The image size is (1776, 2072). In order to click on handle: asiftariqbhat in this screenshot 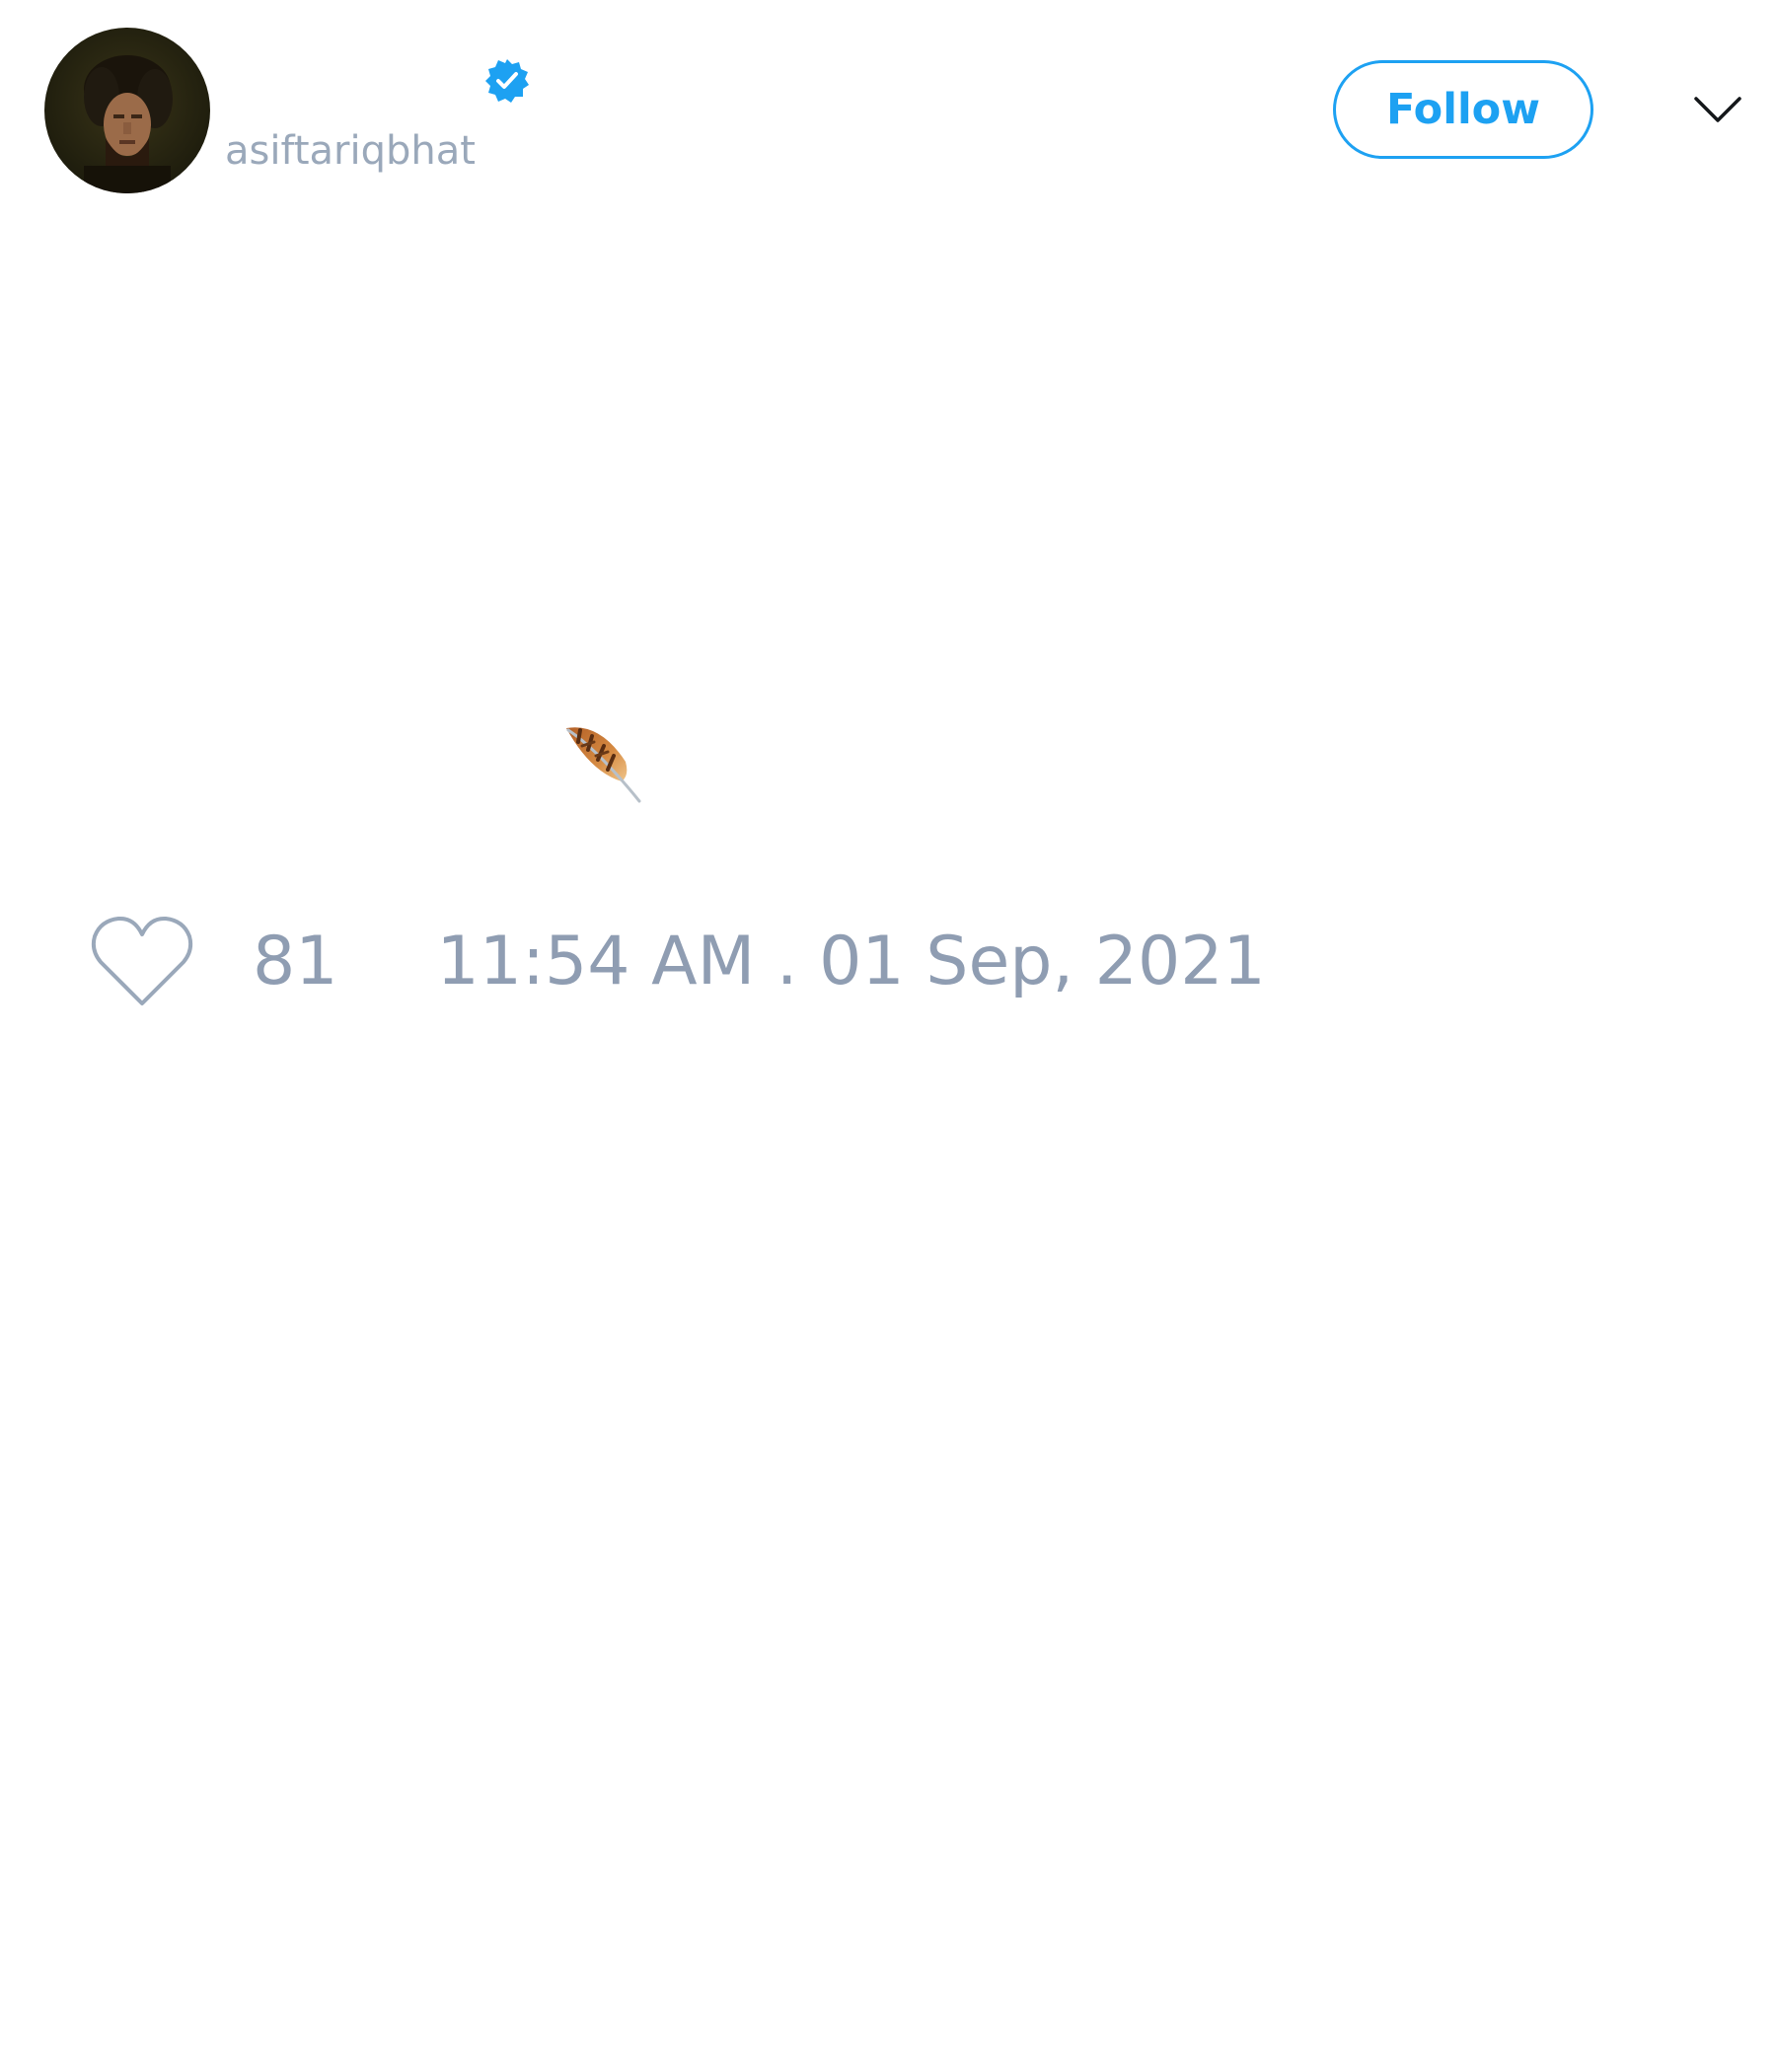, I will do `click(351, 151)`.